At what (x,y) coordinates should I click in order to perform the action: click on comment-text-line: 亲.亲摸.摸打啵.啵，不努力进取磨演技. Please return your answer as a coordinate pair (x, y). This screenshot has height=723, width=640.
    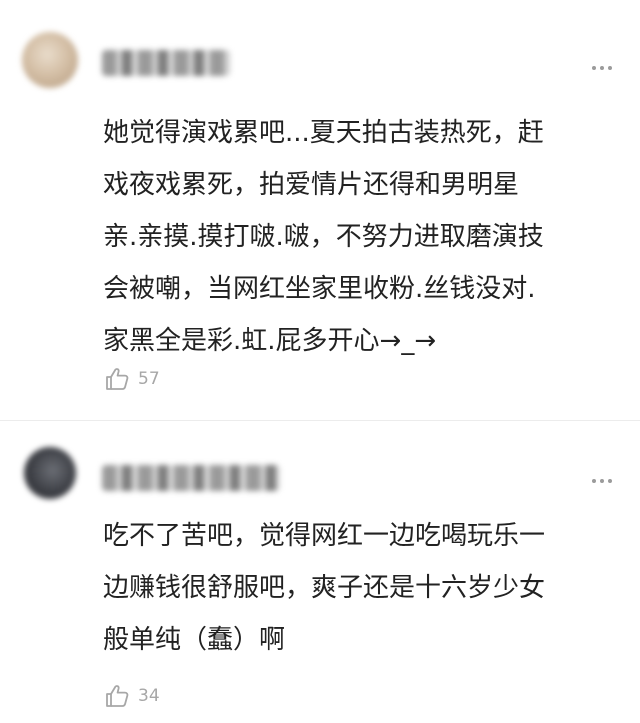
    Looking at the image, I should click on (323, 237).